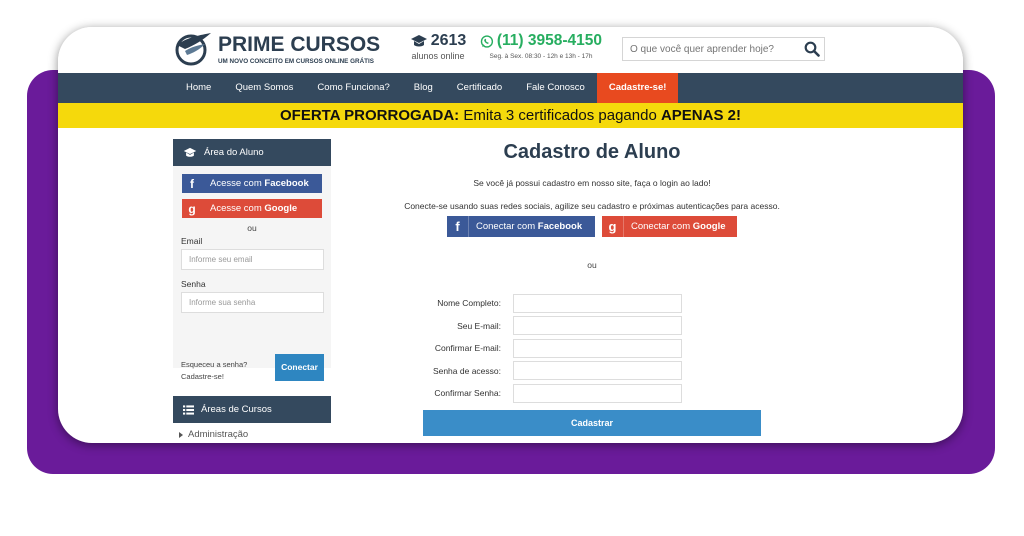 The width and height of the screenshot is (1024, 536). Describe the element at coordinates (281, 208) in the screenshot. I see `google-login-brand: Google` at that location.